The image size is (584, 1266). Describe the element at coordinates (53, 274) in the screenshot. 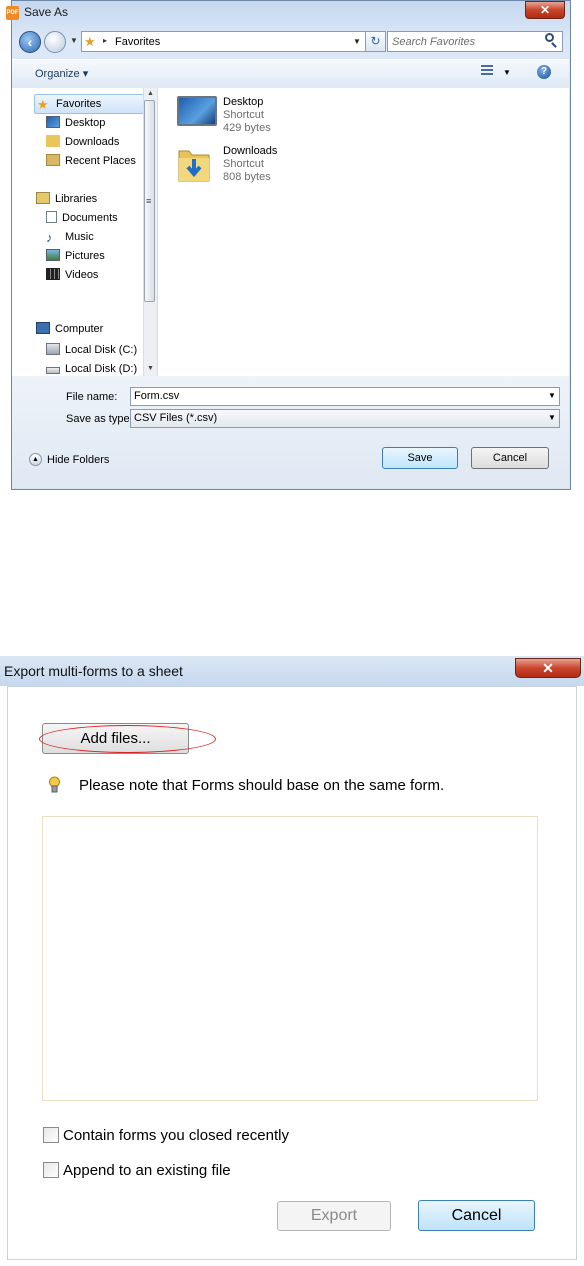

I see `videos-icon` at that location.